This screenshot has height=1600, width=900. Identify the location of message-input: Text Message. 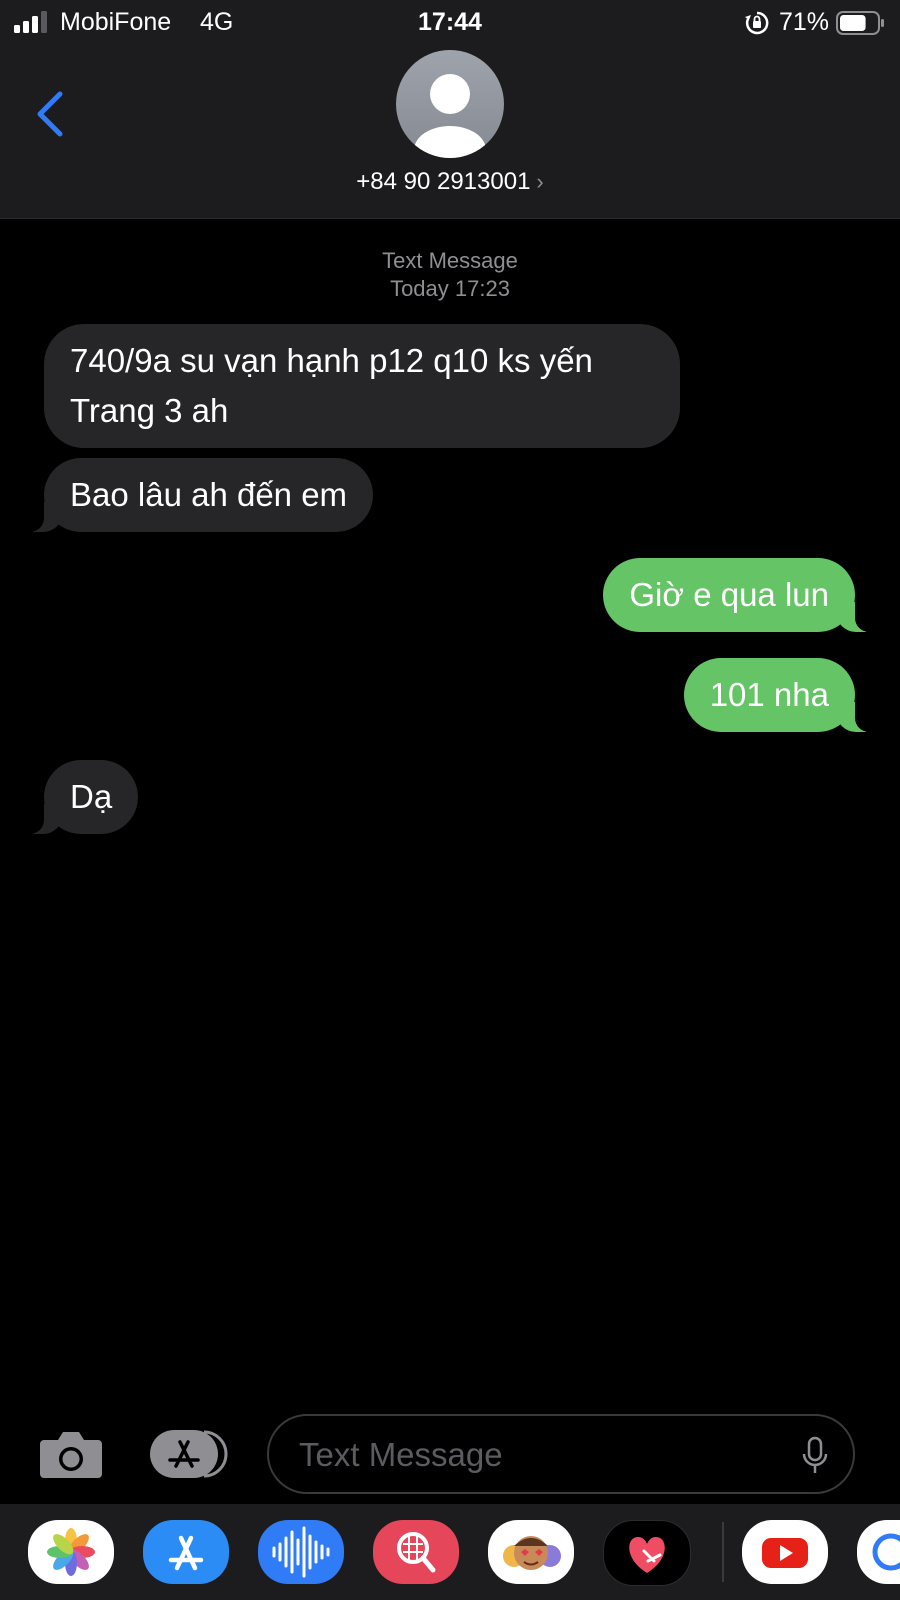
(561, 1454).